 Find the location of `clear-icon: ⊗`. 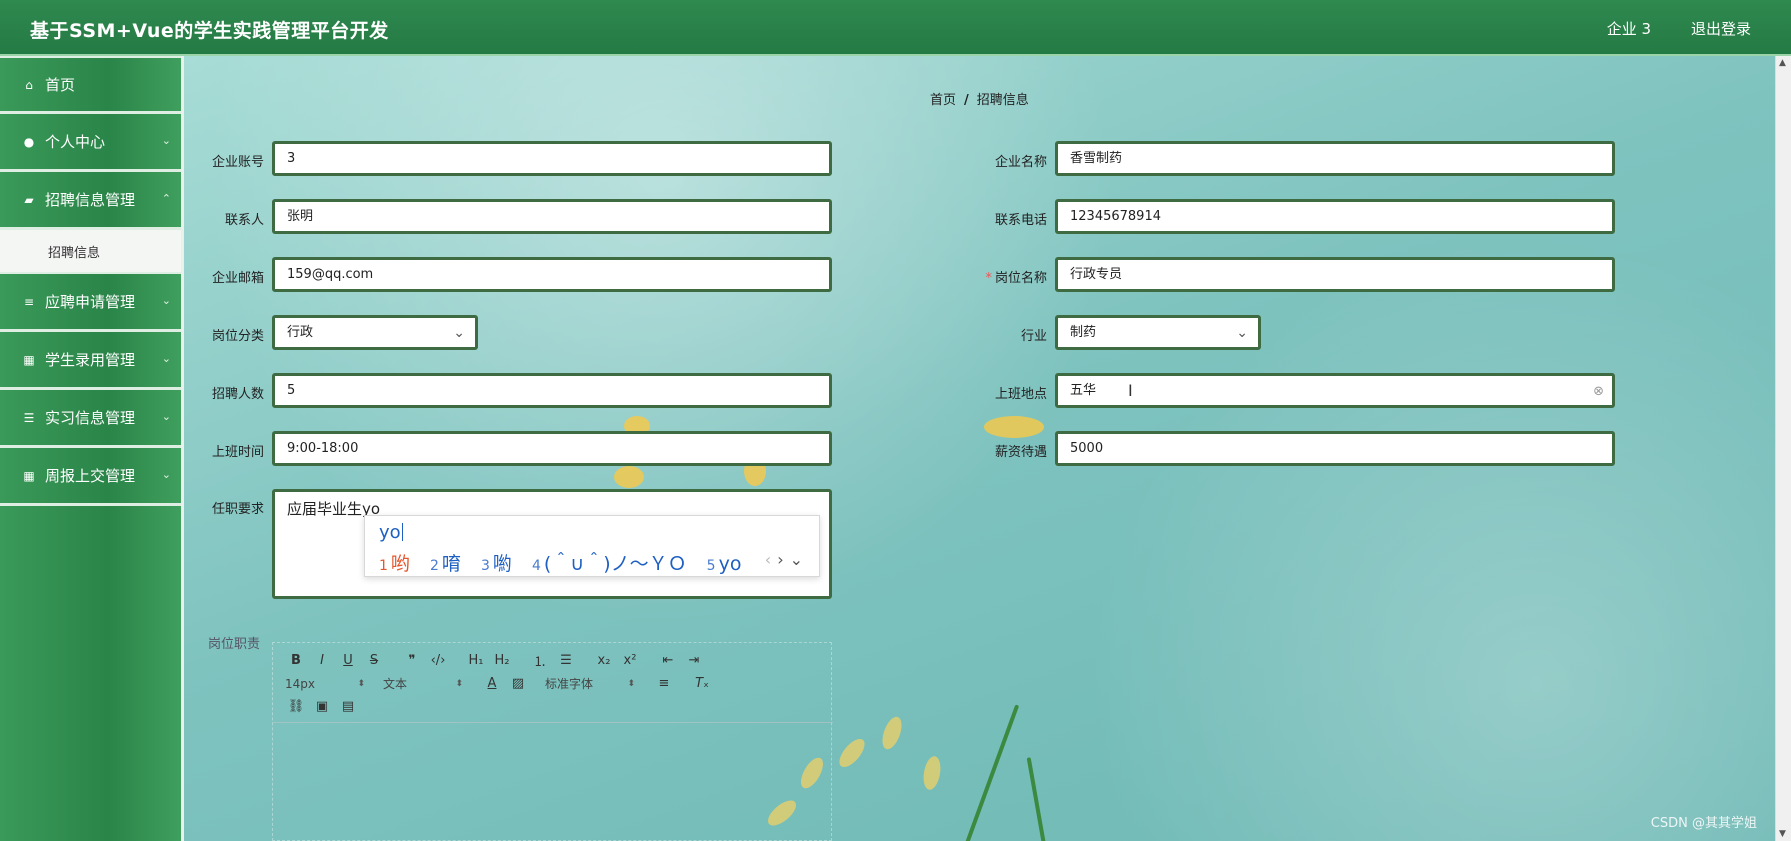

clear-icon: ⊗ is located at coordinates (1598, 391).